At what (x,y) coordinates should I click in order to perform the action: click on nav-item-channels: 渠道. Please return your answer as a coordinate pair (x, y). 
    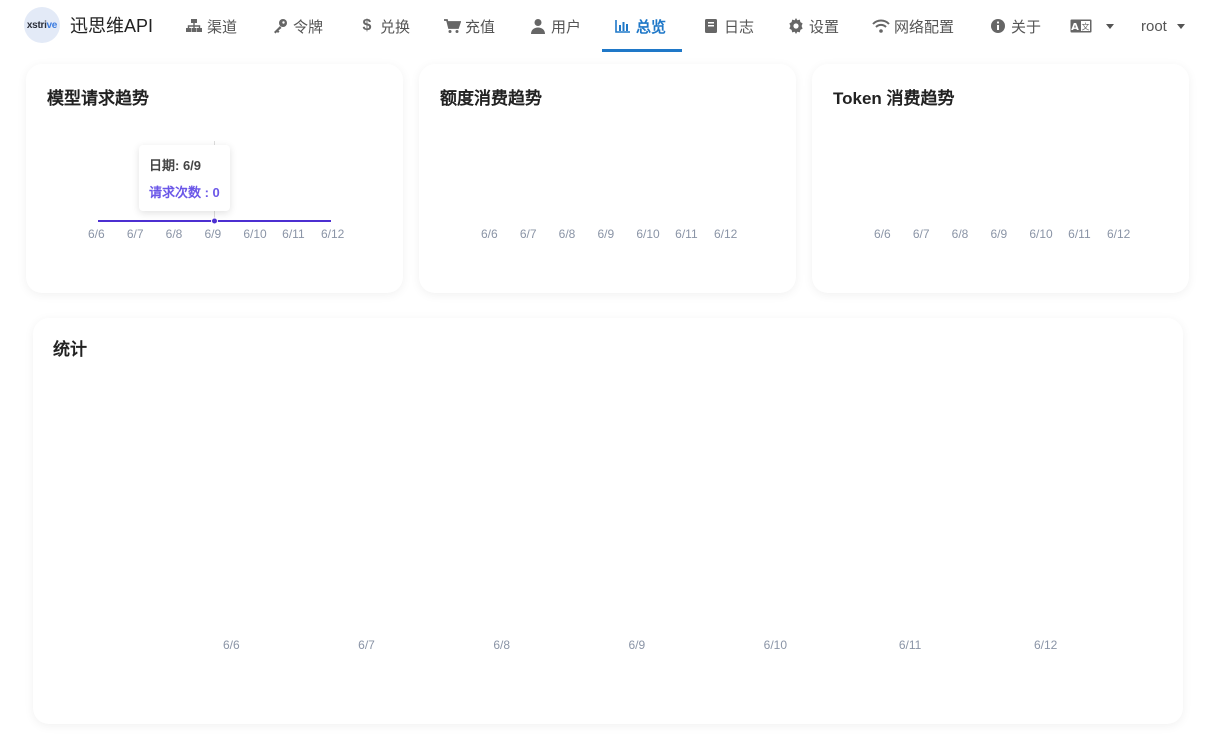
    Looking at the image, I should click on (211, 26).